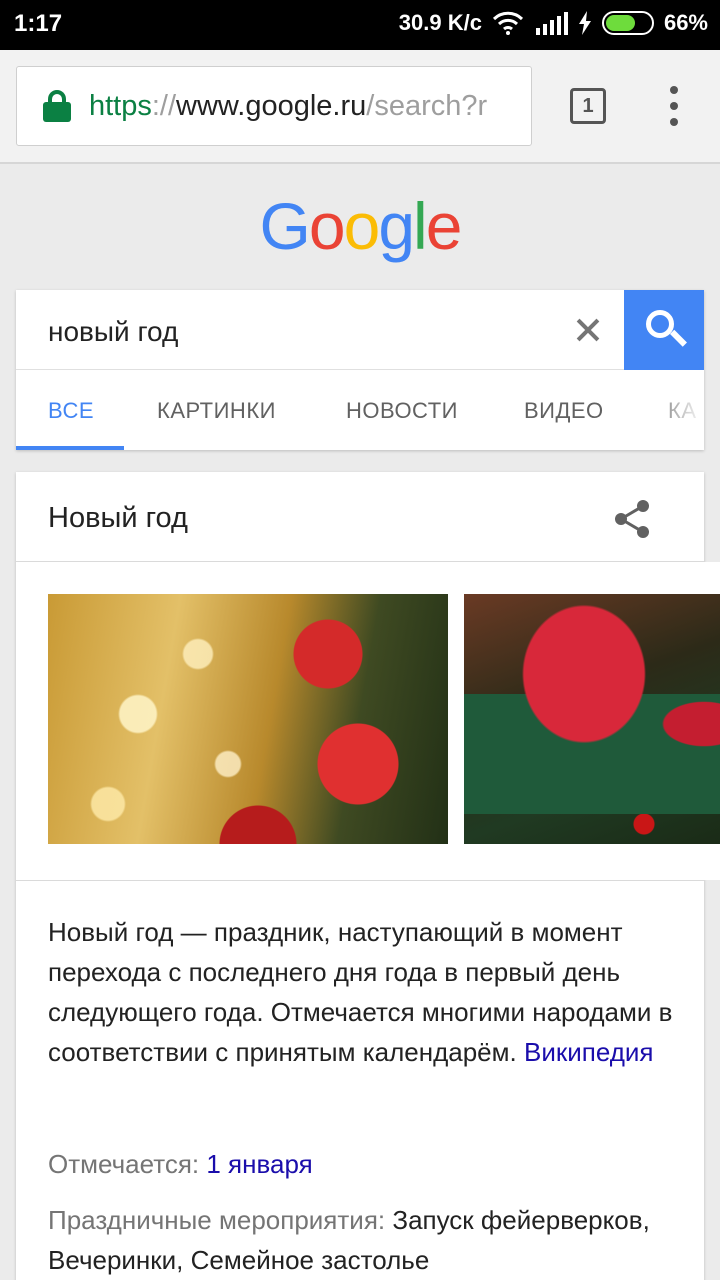 Image resolution: width=720 pixels, height=1280 pixels. I want to click on google-logo: Google, so click(361, 226).